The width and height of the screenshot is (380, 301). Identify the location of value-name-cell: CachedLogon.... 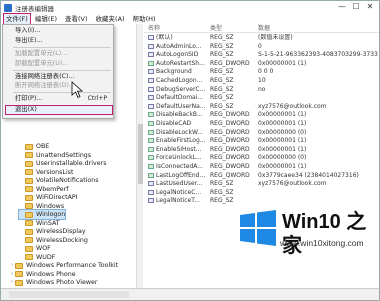
(178, 81).